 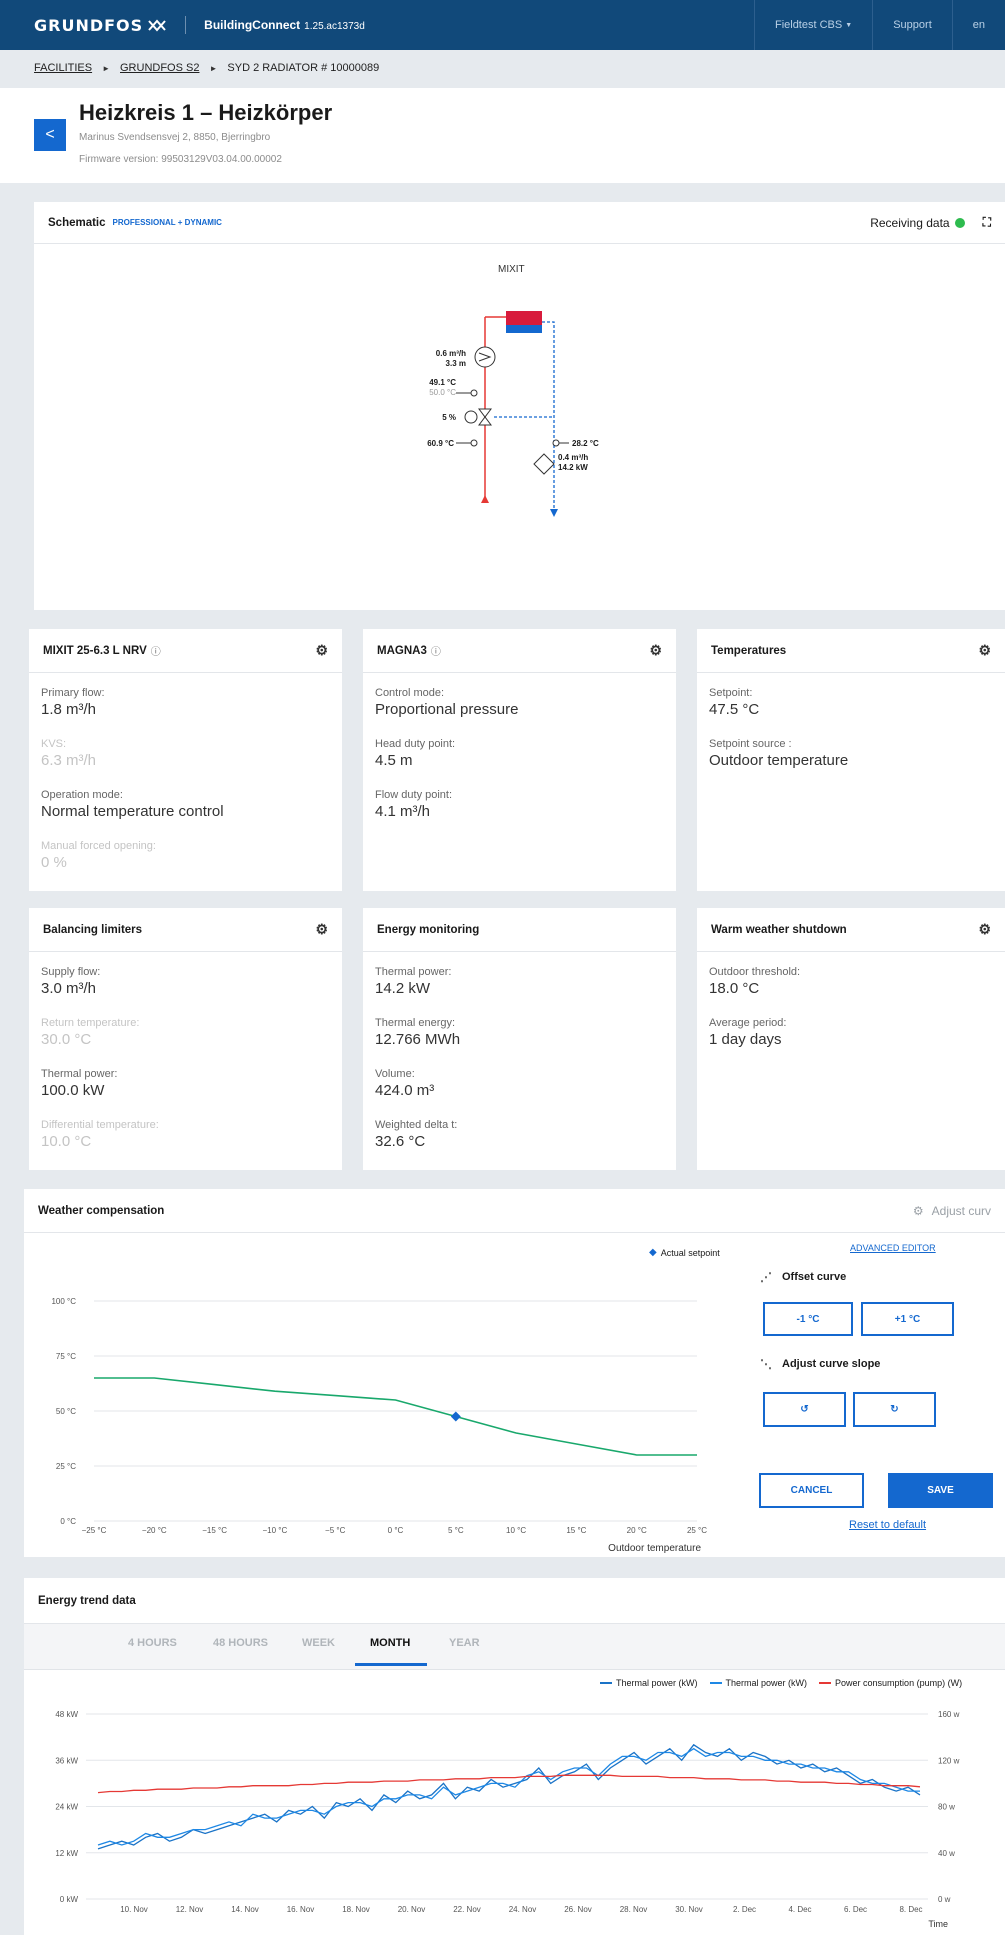 What do you see at coordinates (887, 1525) in the screenshot?
I see `reset-default-link: Reset to default` at bounding box center [887, 1525].